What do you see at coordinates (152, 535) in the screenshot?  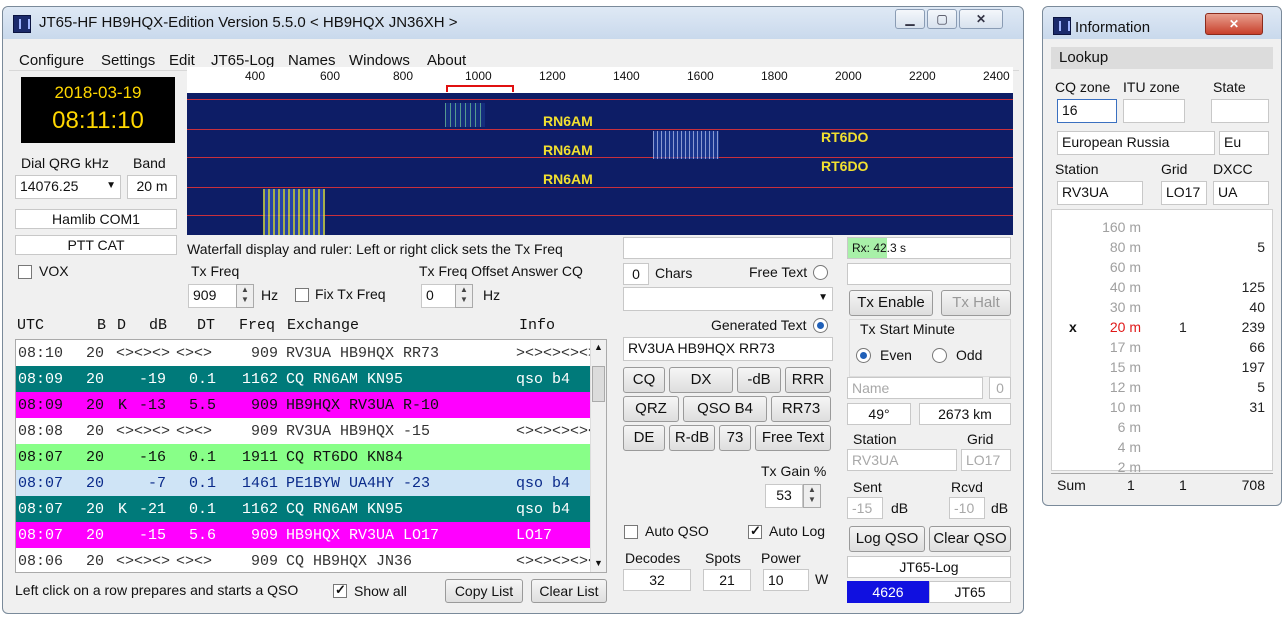 I see `cell-db: -15` at bounding box center [152, 535].